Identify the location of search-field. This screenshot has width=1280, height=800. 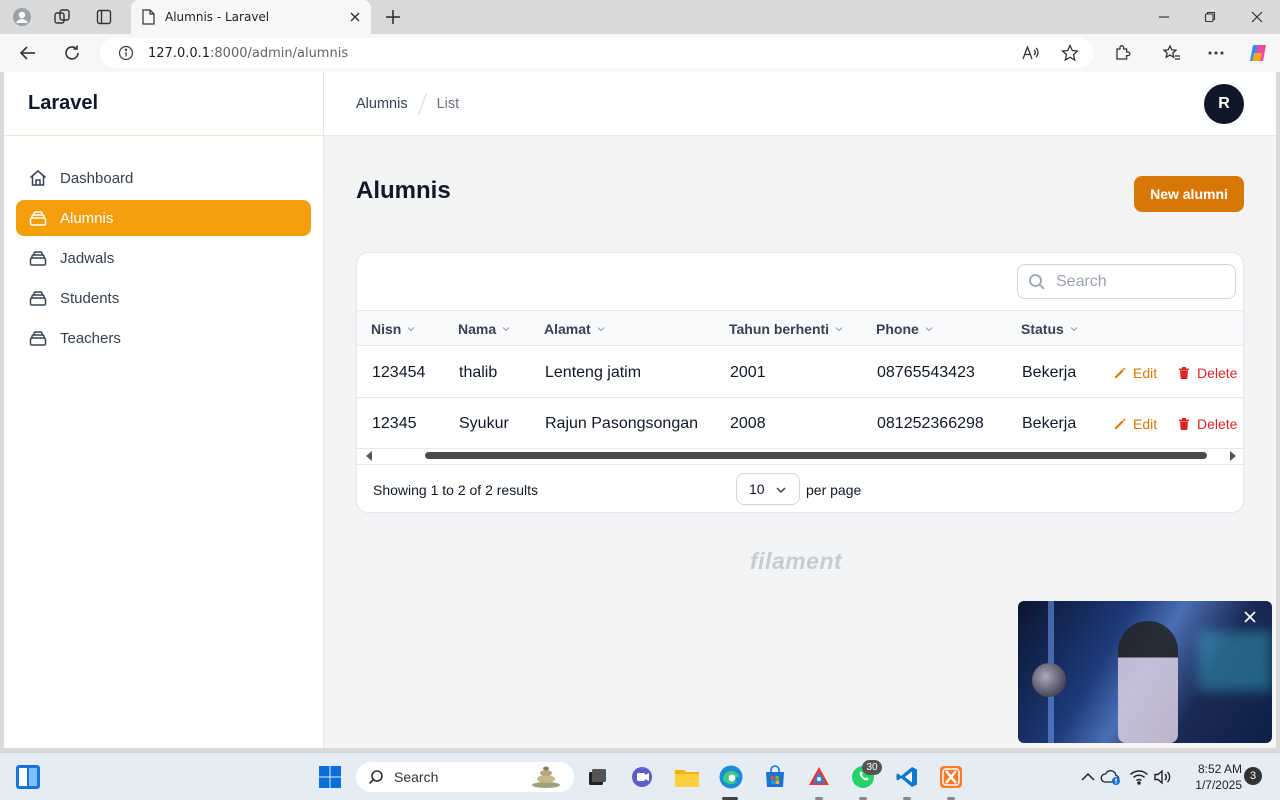
(1126, 281).